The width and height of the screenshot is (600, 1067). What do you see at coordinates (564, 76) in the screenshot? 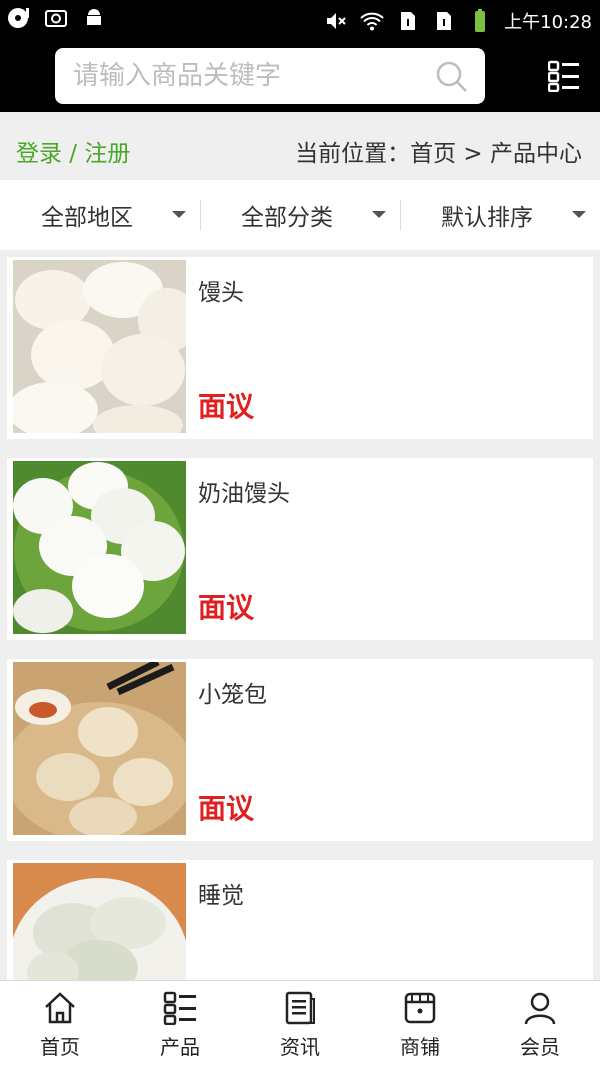
I see `menu-icon` at bounding box center [564, 76].